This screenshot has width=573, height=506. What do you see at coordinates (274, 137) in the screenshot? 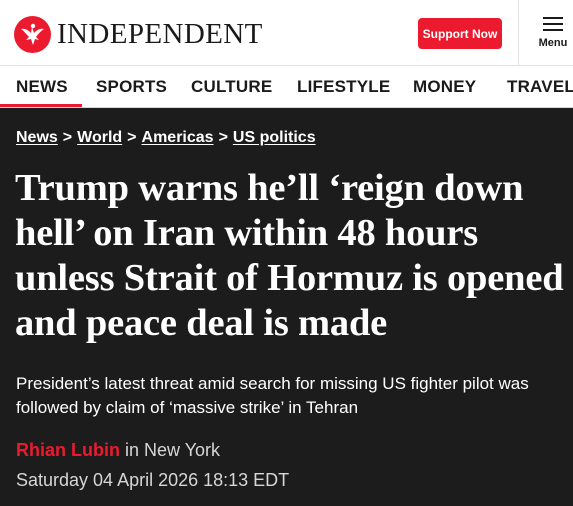
I see `breadcrumb-us-politics: US politics` at bounding box center [274, 137].